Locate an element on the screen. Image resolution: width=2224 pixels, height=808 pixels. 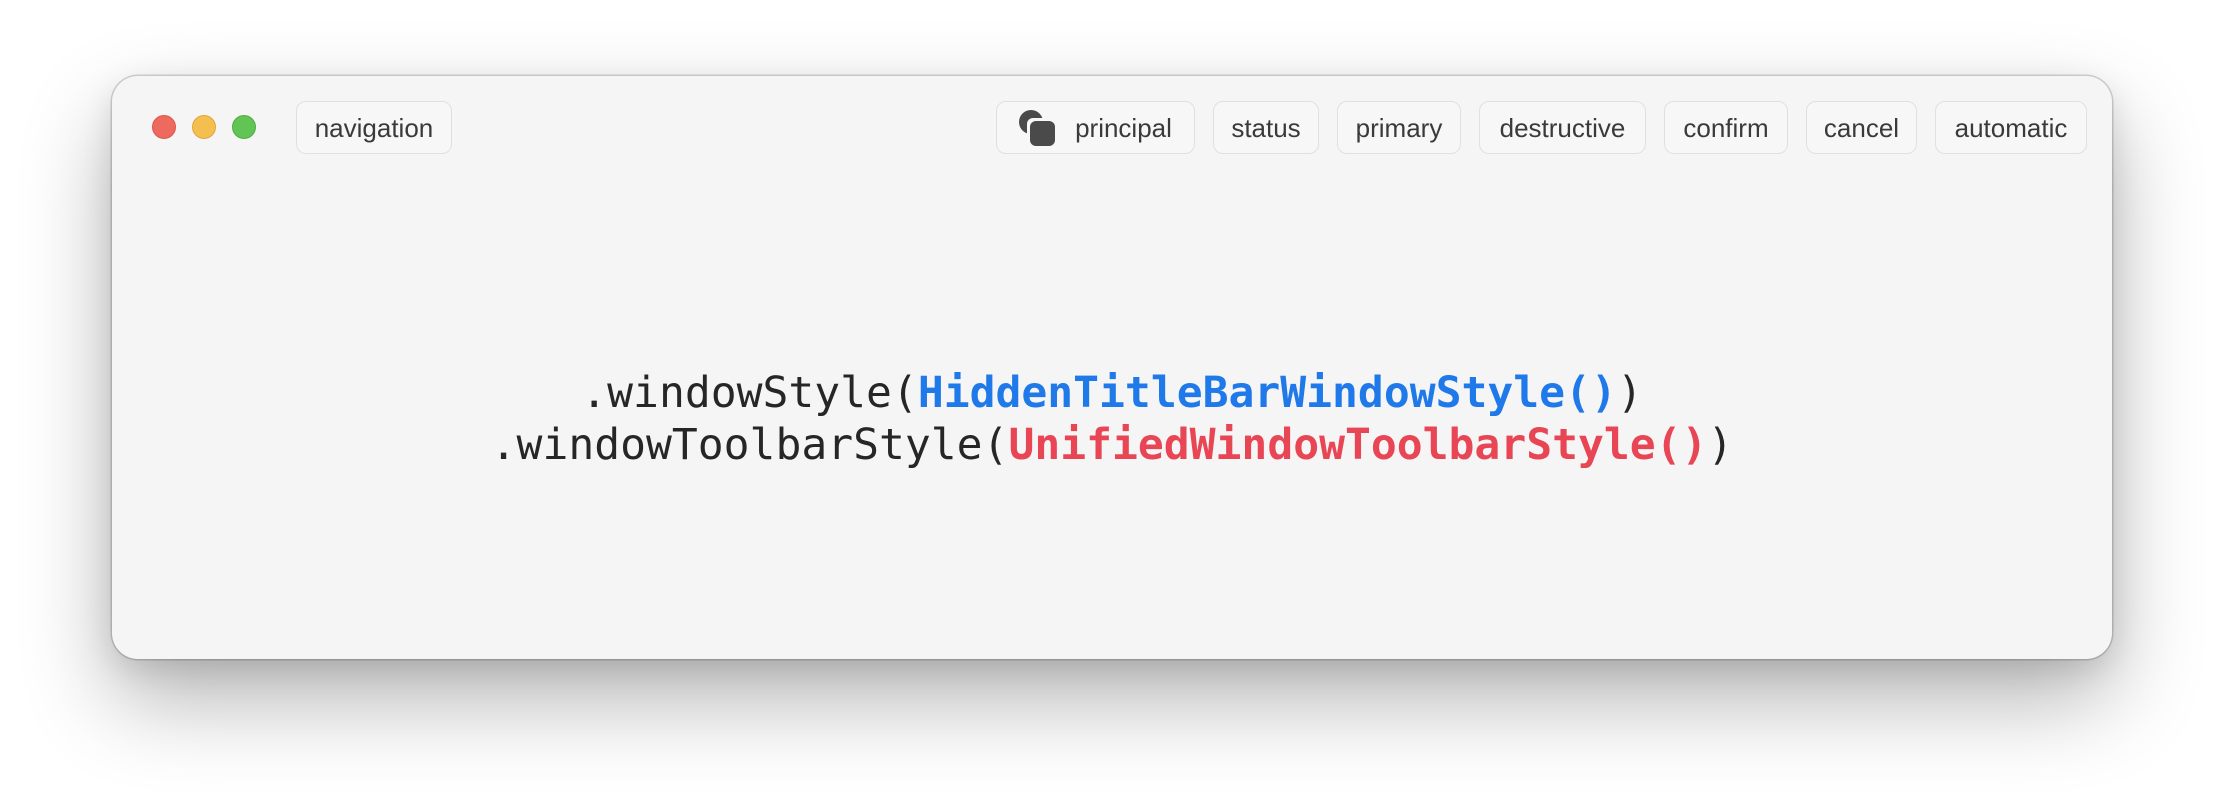
code-line2-value: UnifiedWindowToolbarStyle() is located at coordinates (1358, 445).